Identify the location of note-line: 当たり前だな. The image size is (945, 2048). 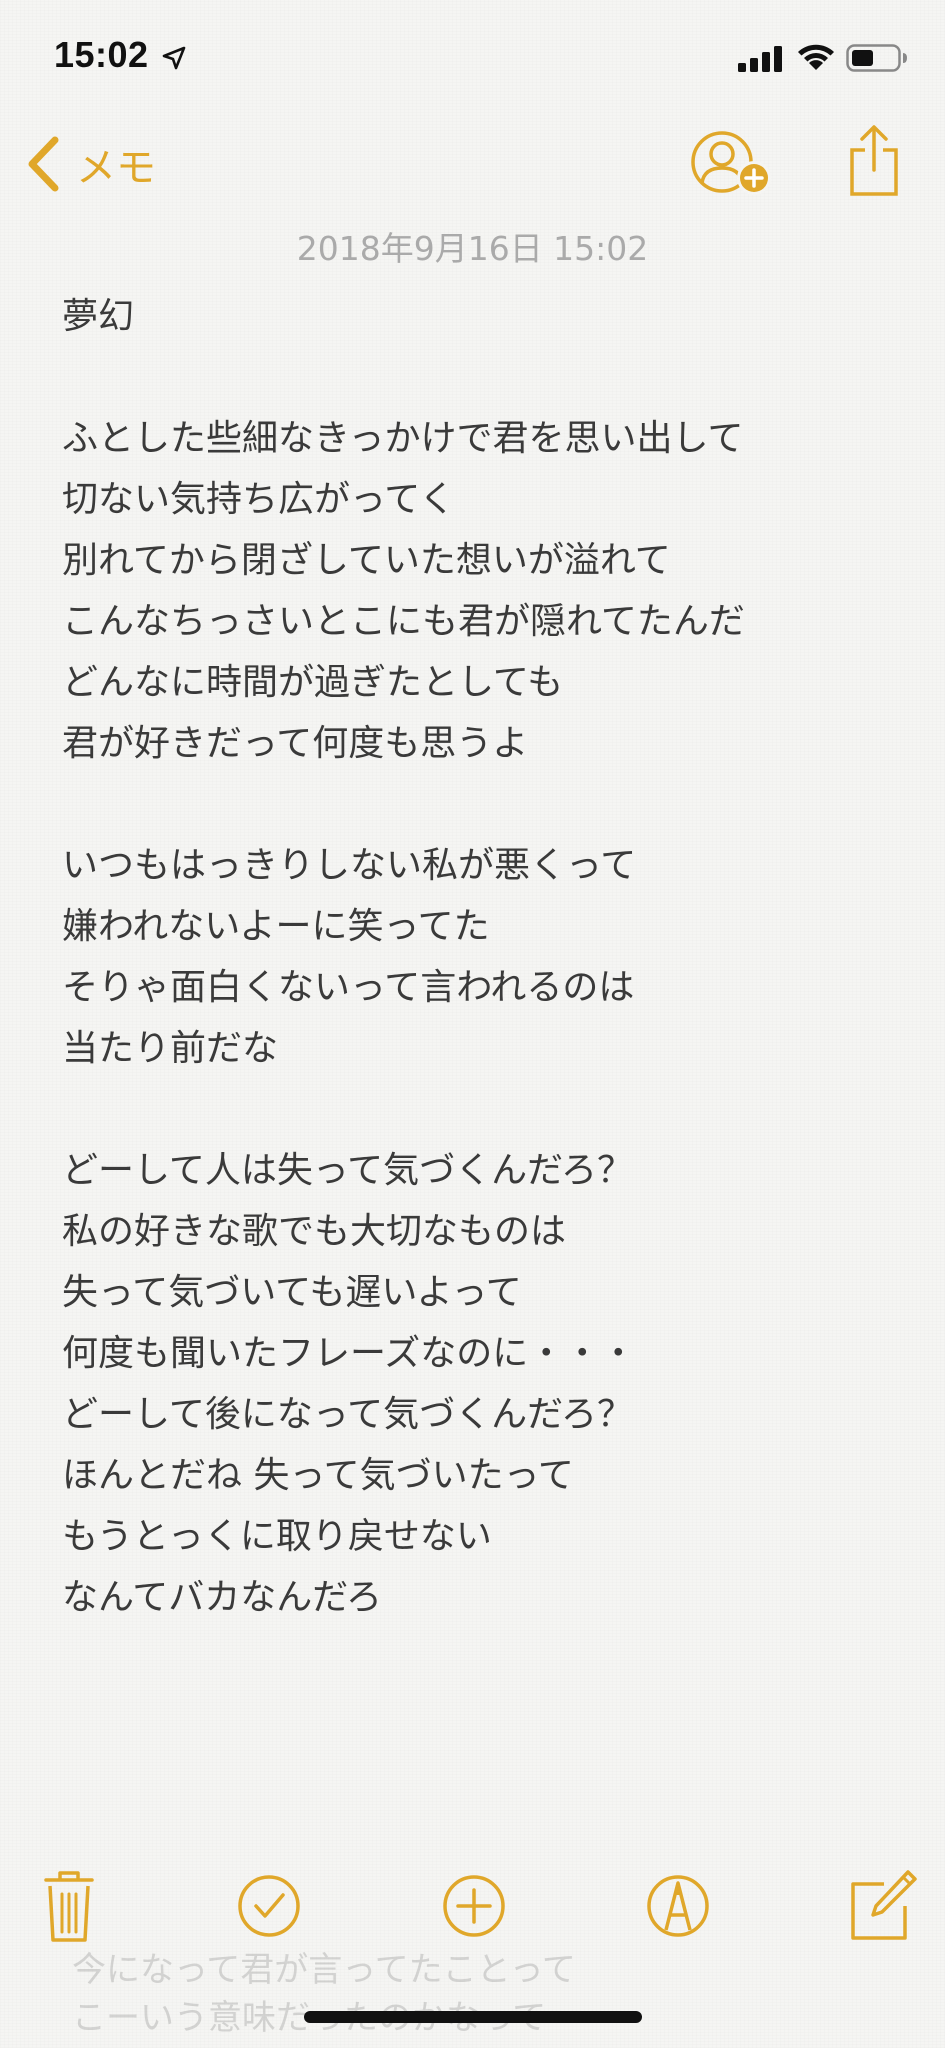
(170, 1048).